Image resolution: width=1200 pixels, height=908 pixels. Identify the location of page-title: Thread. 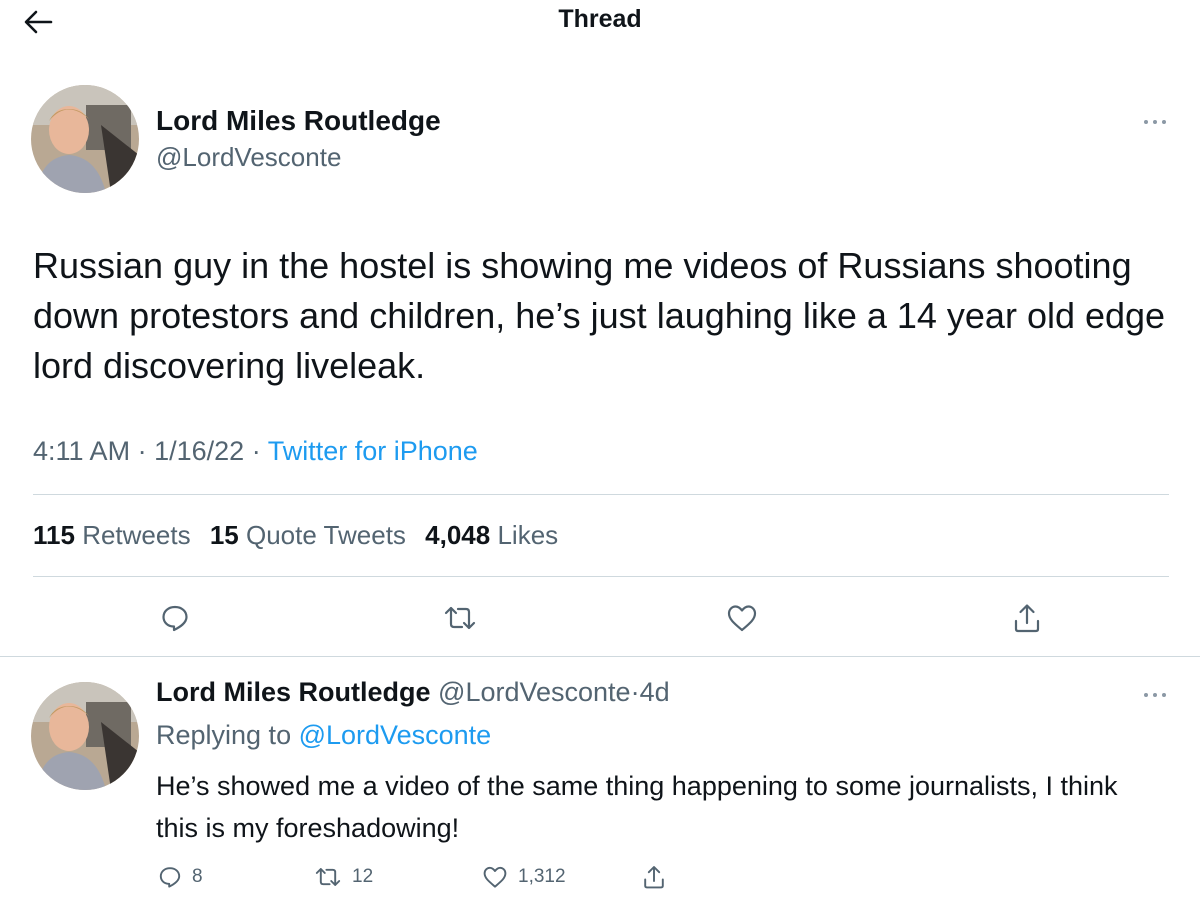
(600, 19).